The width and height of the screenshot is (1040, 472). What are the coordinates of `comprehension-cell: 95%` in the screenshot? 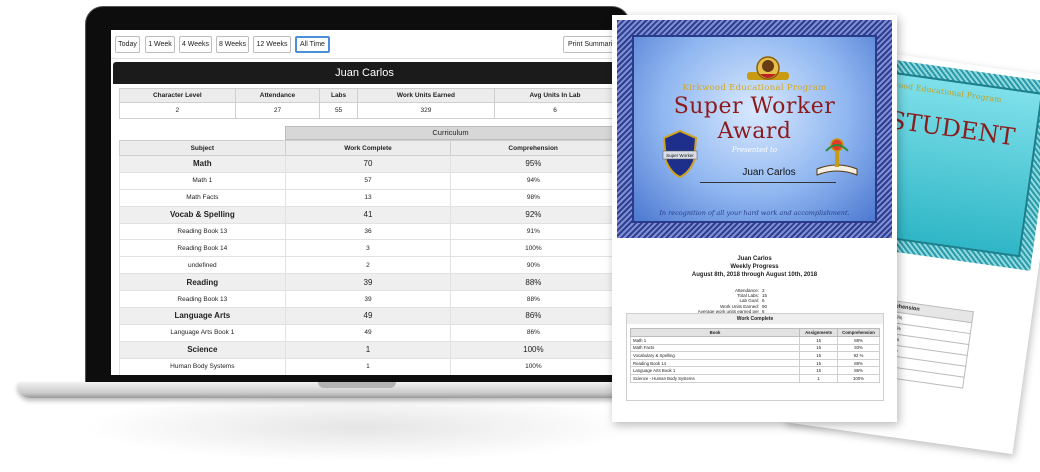 It's located at (533, 164).